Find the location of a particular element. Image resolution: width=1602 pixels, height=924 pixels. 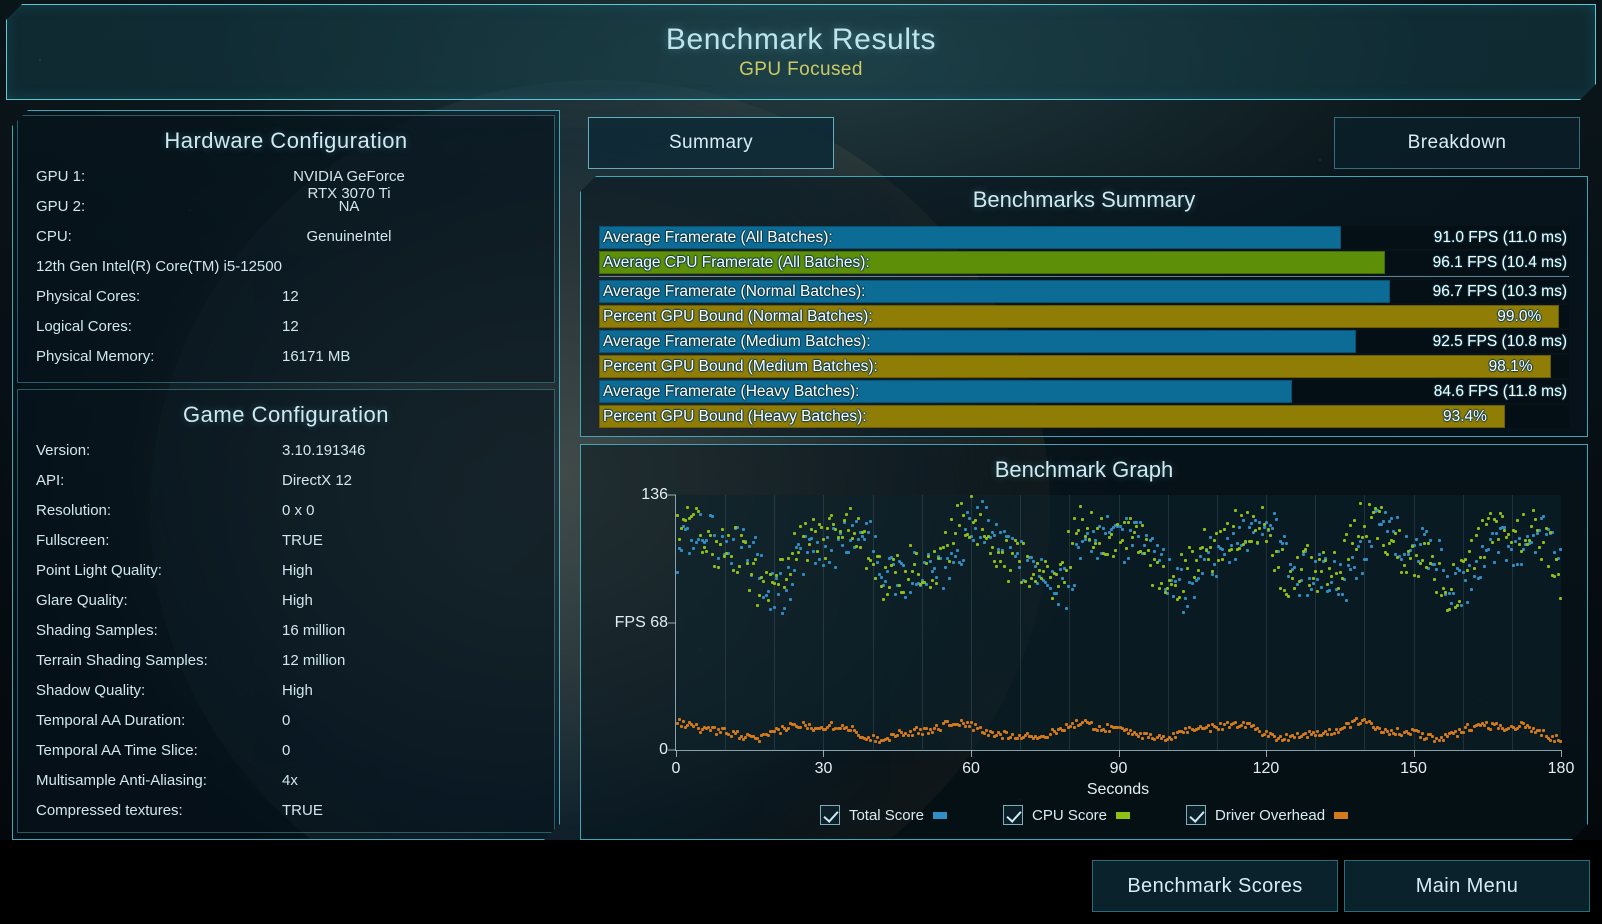

hardware-key: Physical Memory: is located at coordinates (95, 356).